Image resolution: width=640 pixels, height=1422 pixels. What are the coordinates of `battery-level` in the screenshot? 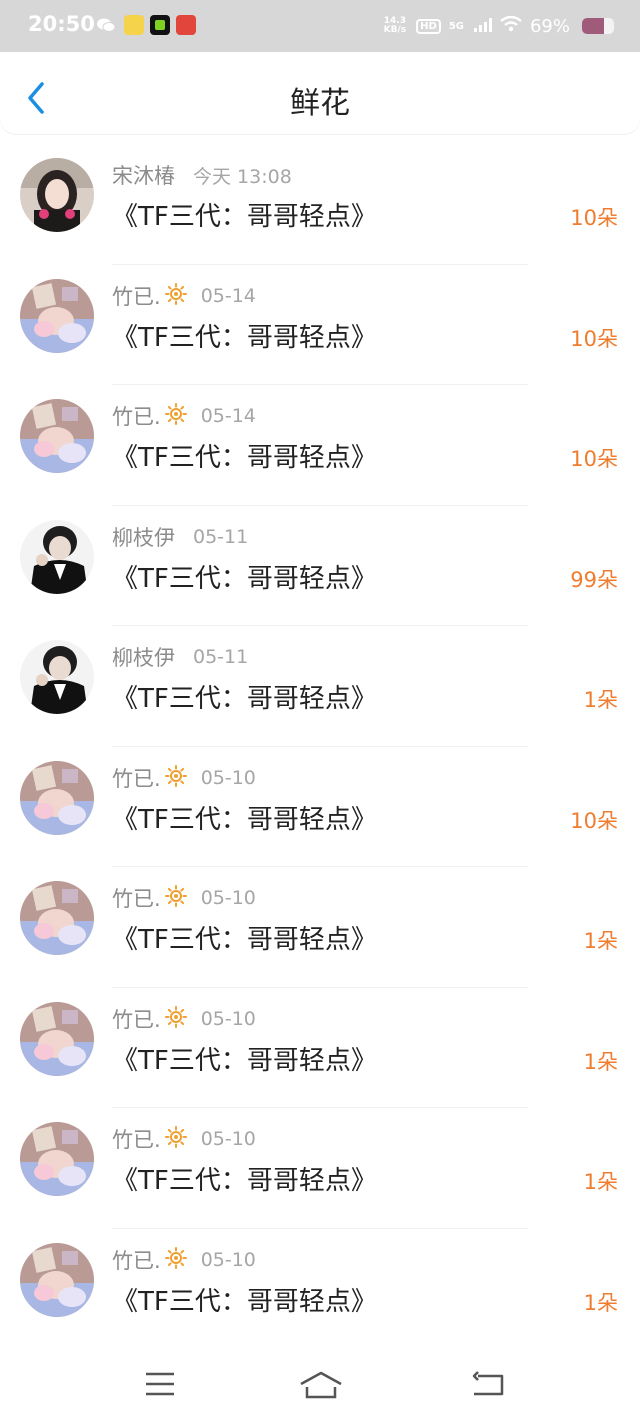 It's located at (593, 26).